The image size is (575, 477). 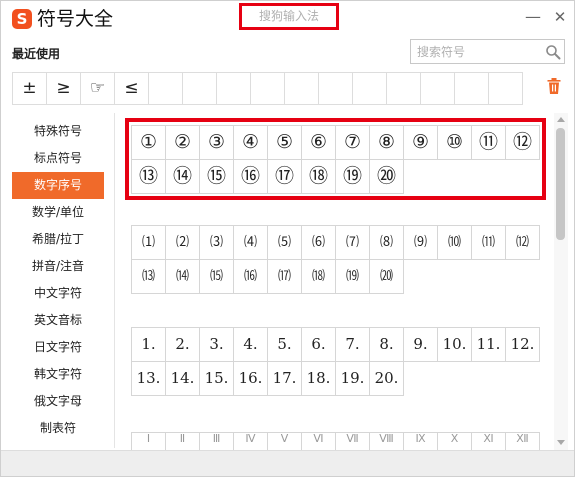 I want to click on sidebar-item: 俄文字母, so click(x=58, y=401).